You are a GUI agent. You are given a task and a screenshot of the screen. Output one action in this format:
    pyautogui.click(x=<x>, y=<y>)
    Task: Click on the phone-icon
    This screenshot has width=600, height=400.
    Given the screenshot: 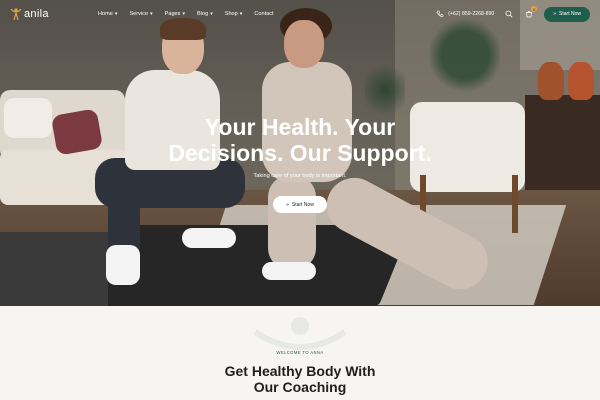 What is the action you would take?
    pyautogui.click(x=440, y=14)
    